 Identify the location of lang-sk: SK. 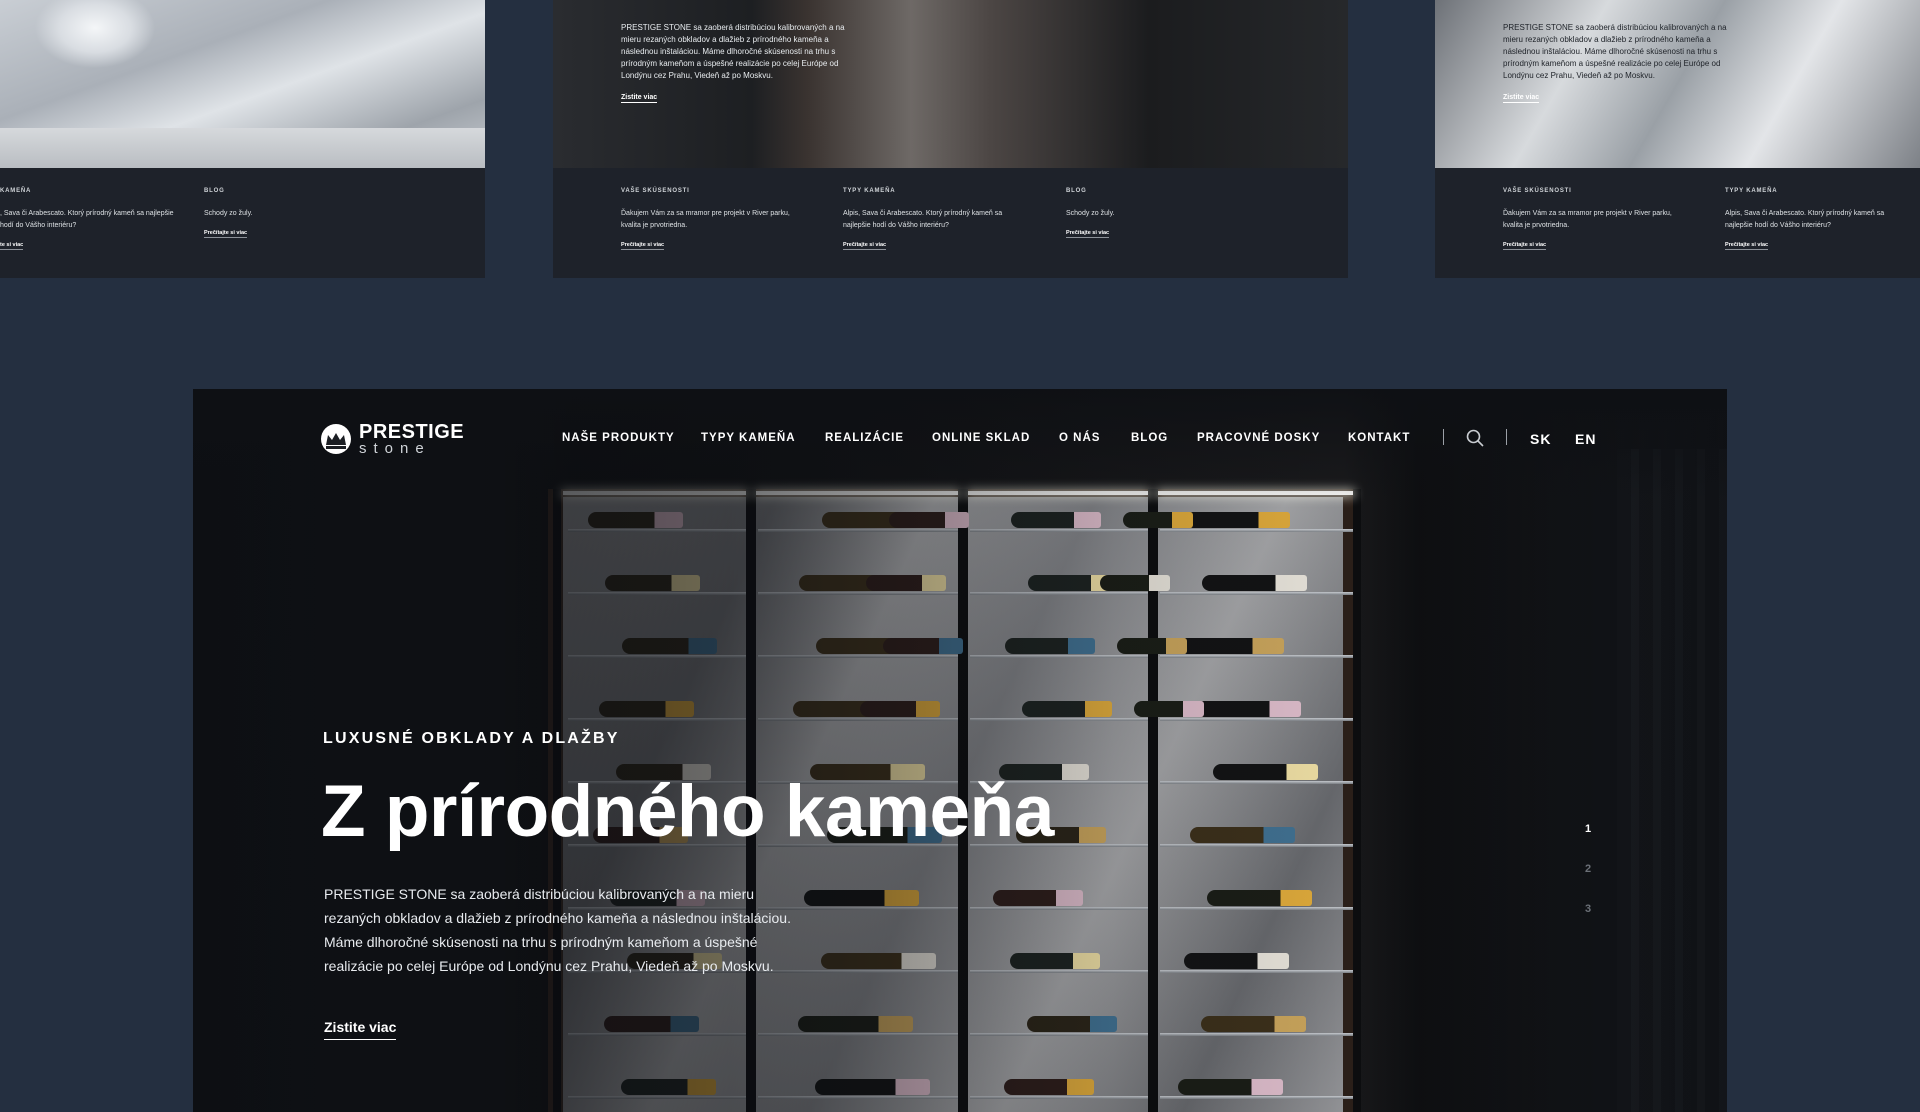
(1540, 439).